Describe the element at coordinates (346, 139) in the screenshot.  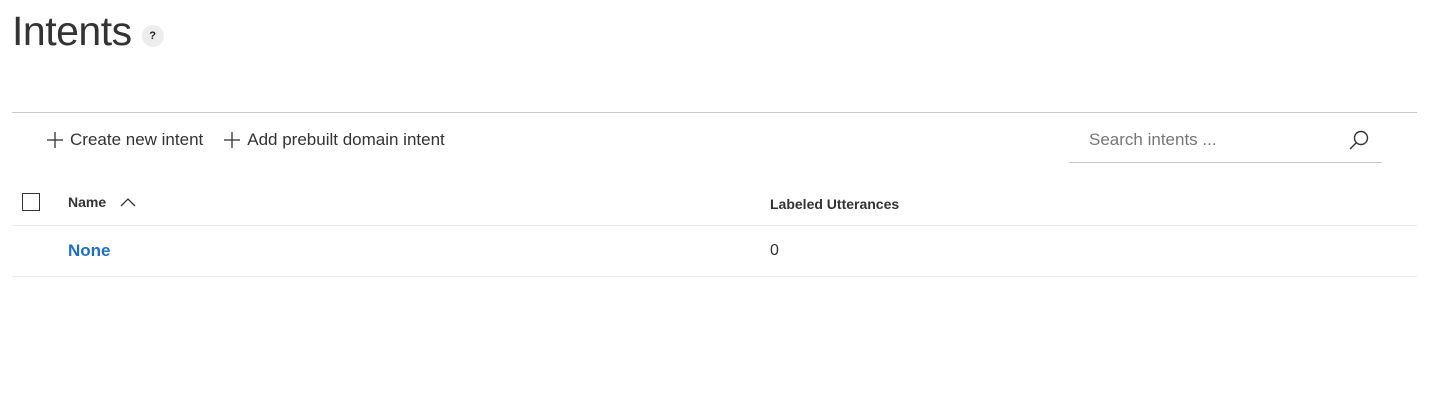
I see `add-prebuilt-domain-intent-label: Add prebuilt domain intent` at that location.